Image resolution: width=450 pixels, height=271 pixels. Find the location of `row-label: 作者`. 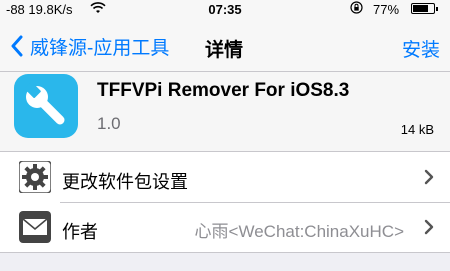

row-label: 作者 is located at coordinates (80, 232).